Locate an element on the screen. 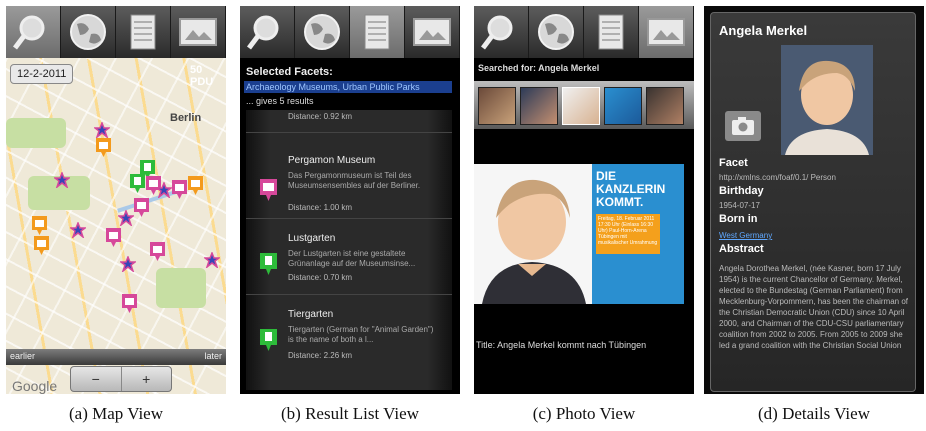  city-label: Berlin is located at coordinates (186, 118).